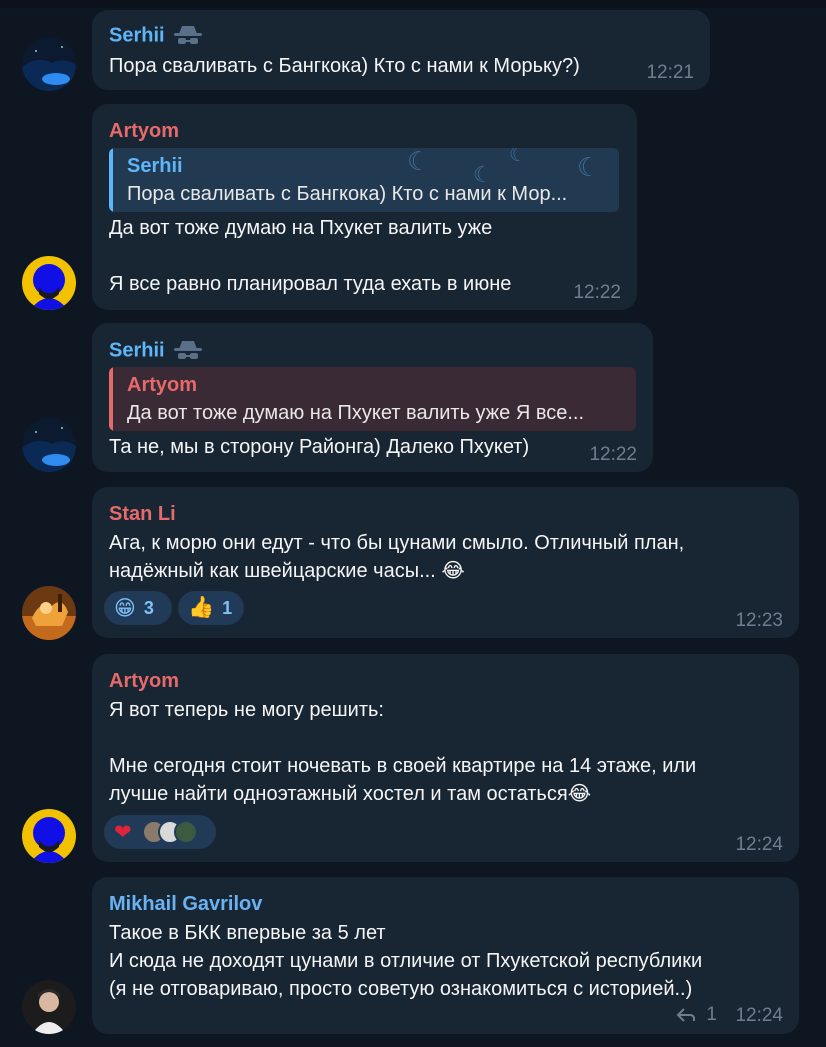 This screenshot has width=826, height=1047. I want to click on replies-count: 1, so click(711, 1014).